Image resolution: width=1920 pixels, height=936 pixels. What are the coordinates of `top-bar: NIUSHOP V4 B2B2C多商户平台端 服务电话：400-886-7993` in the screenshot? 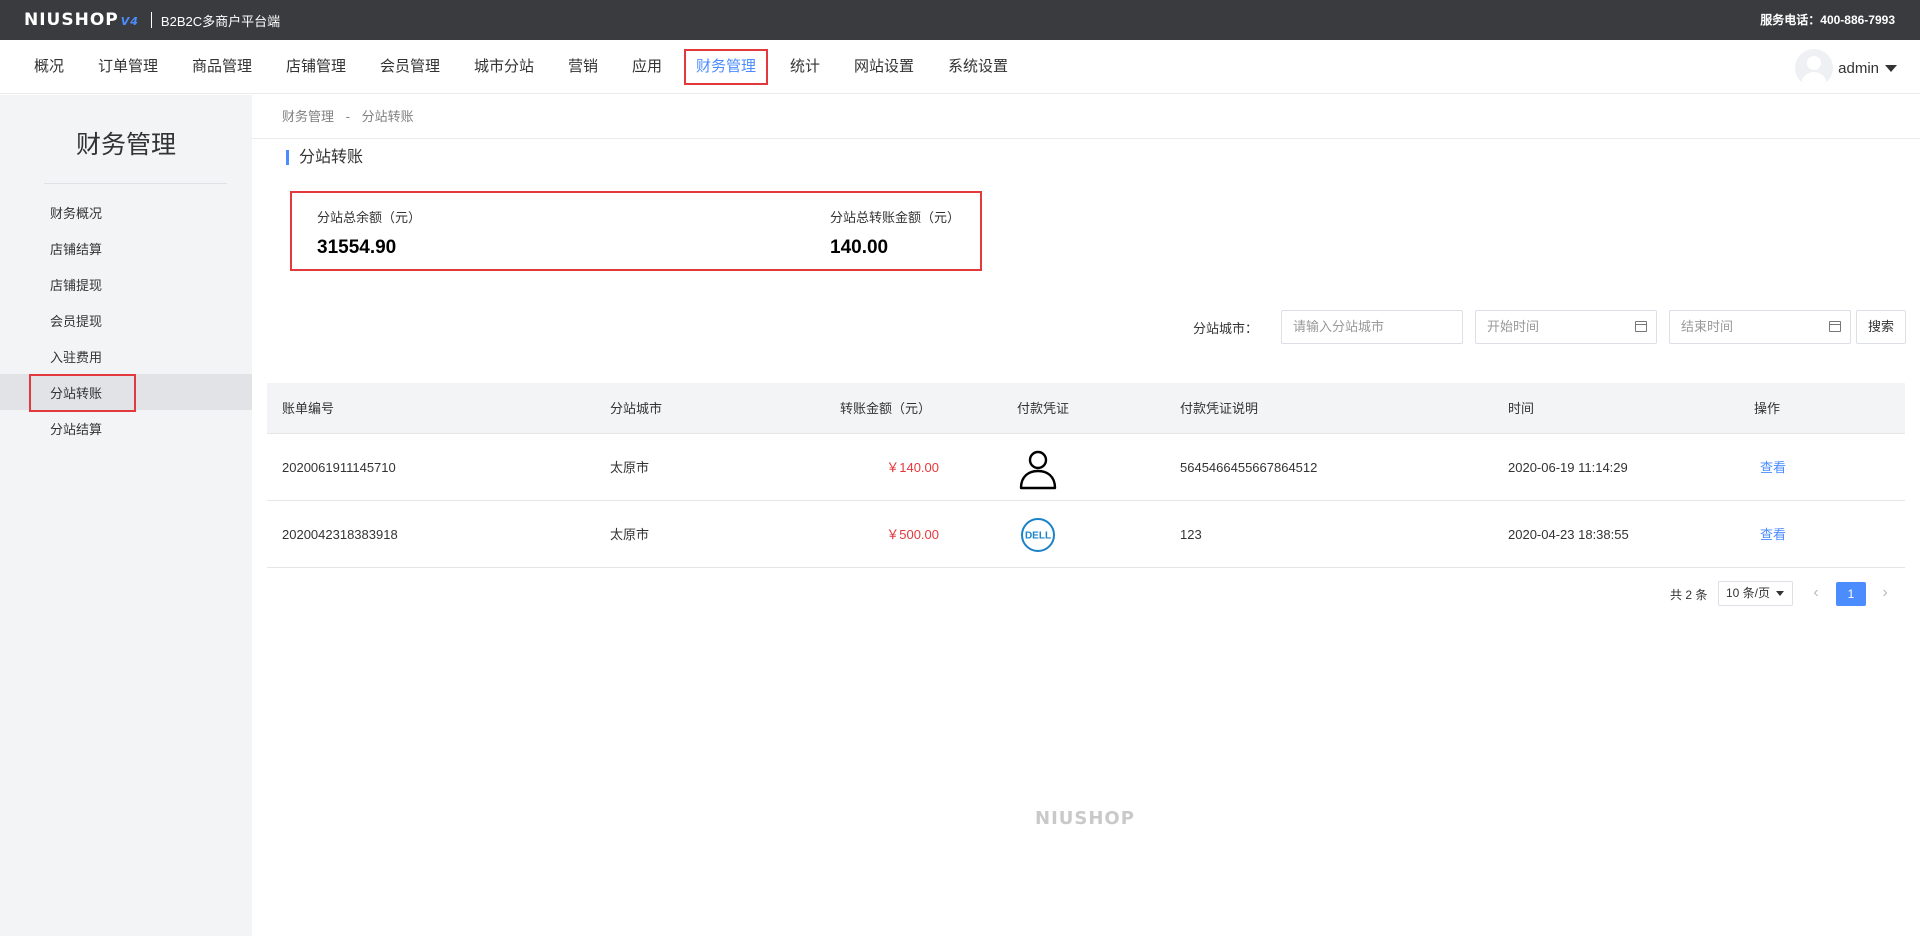 It's located at (960, 20).